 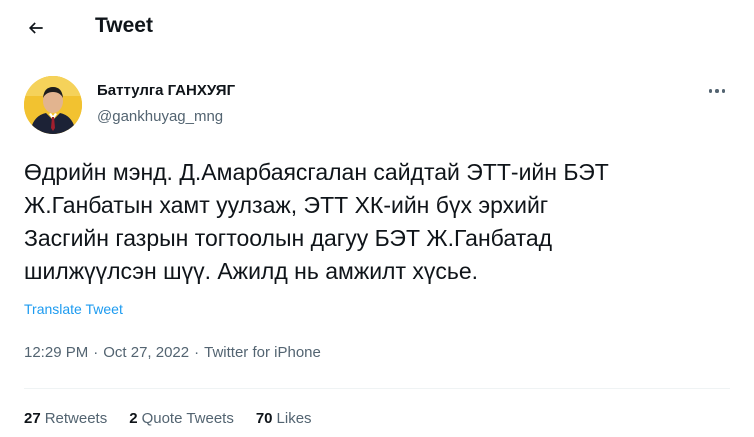 I want to click on quote-tweets-stat: 2 Quote Tweets, so click(x=181, y=418).